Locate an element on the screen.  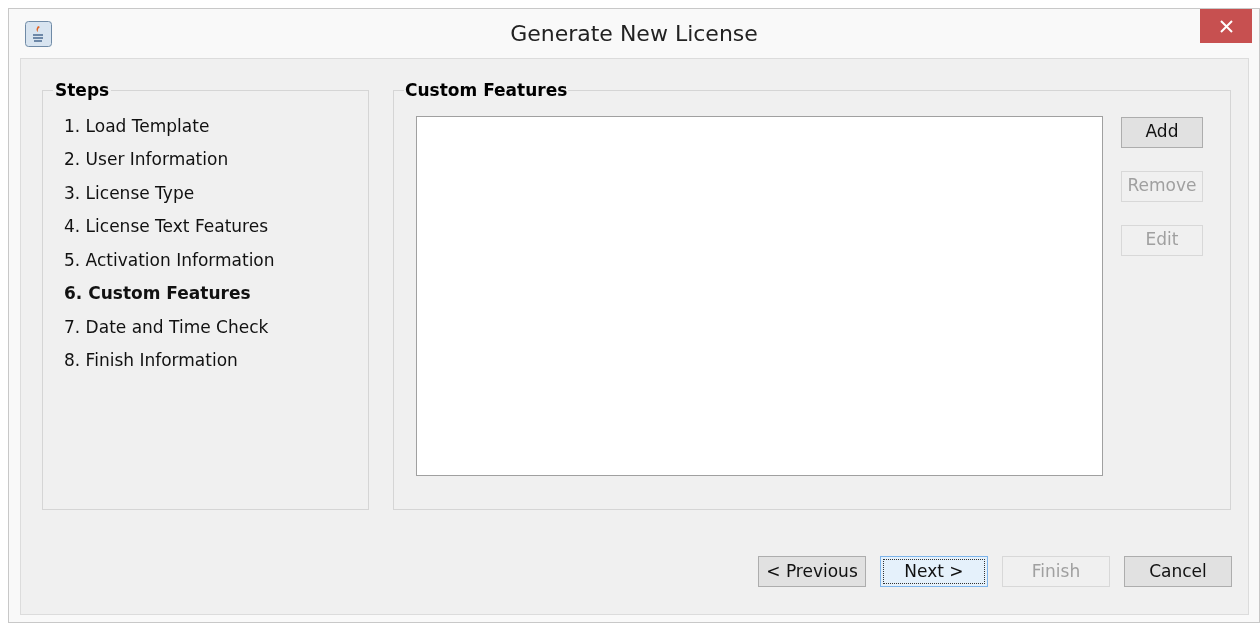
close-icon is located at coordinates (1226, 26).